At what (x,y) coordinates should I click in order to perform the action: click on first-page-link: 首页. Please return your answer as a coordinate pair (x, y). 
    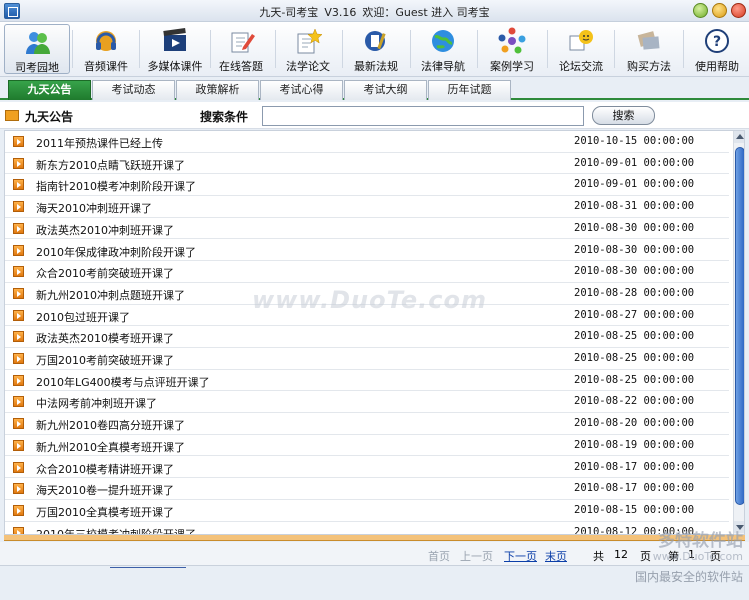
    Looking at the image, I should click on (439, 556).